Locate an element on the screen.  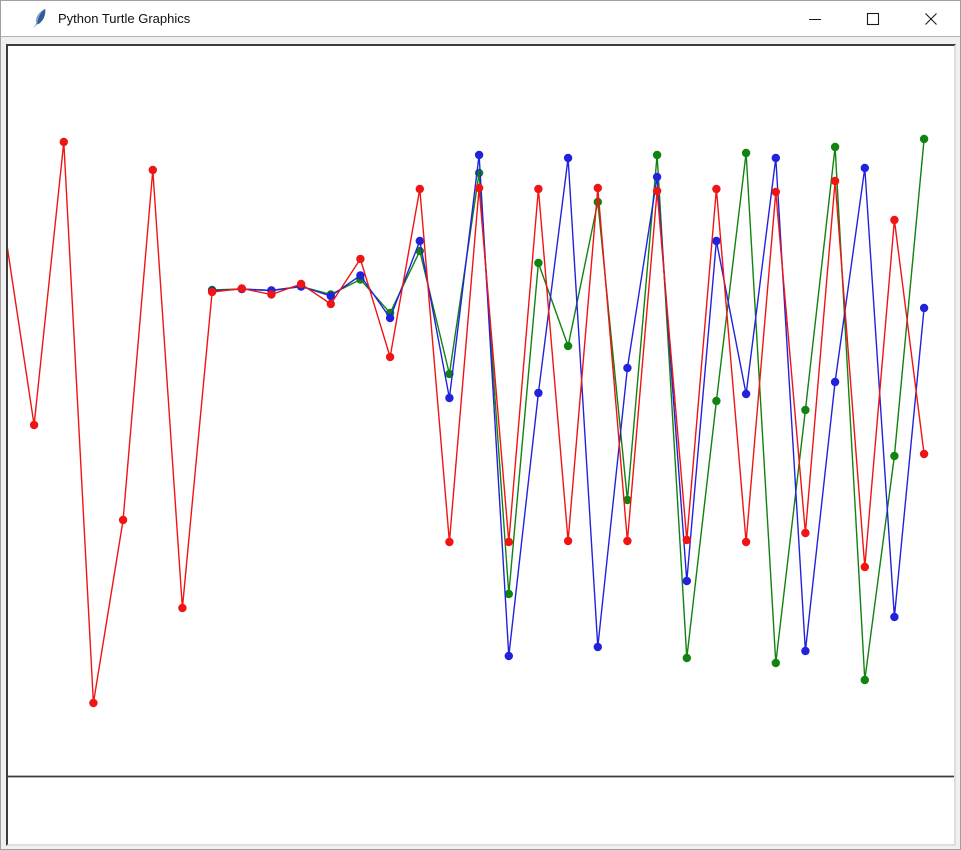
minimize-icon is located at coordinates (815, 19).